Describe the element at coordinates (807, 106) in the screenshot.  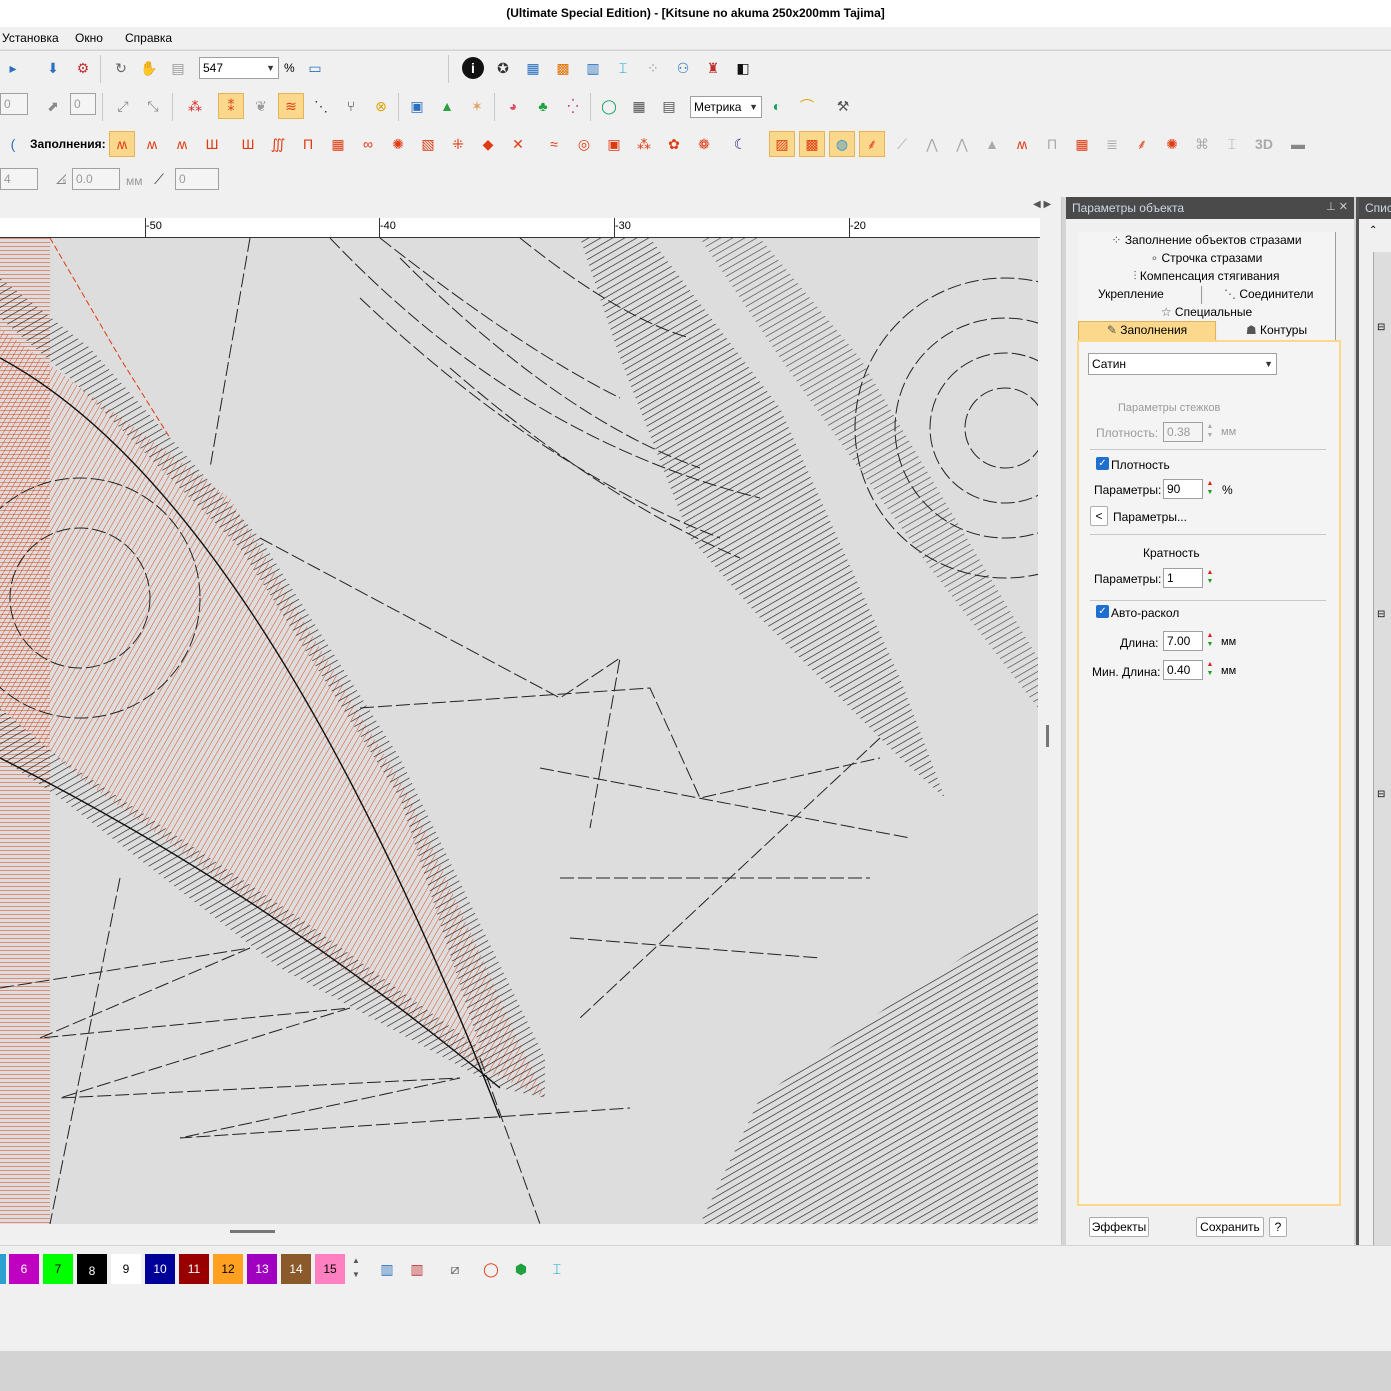
I see `arc-icon: ⌒` at that location.